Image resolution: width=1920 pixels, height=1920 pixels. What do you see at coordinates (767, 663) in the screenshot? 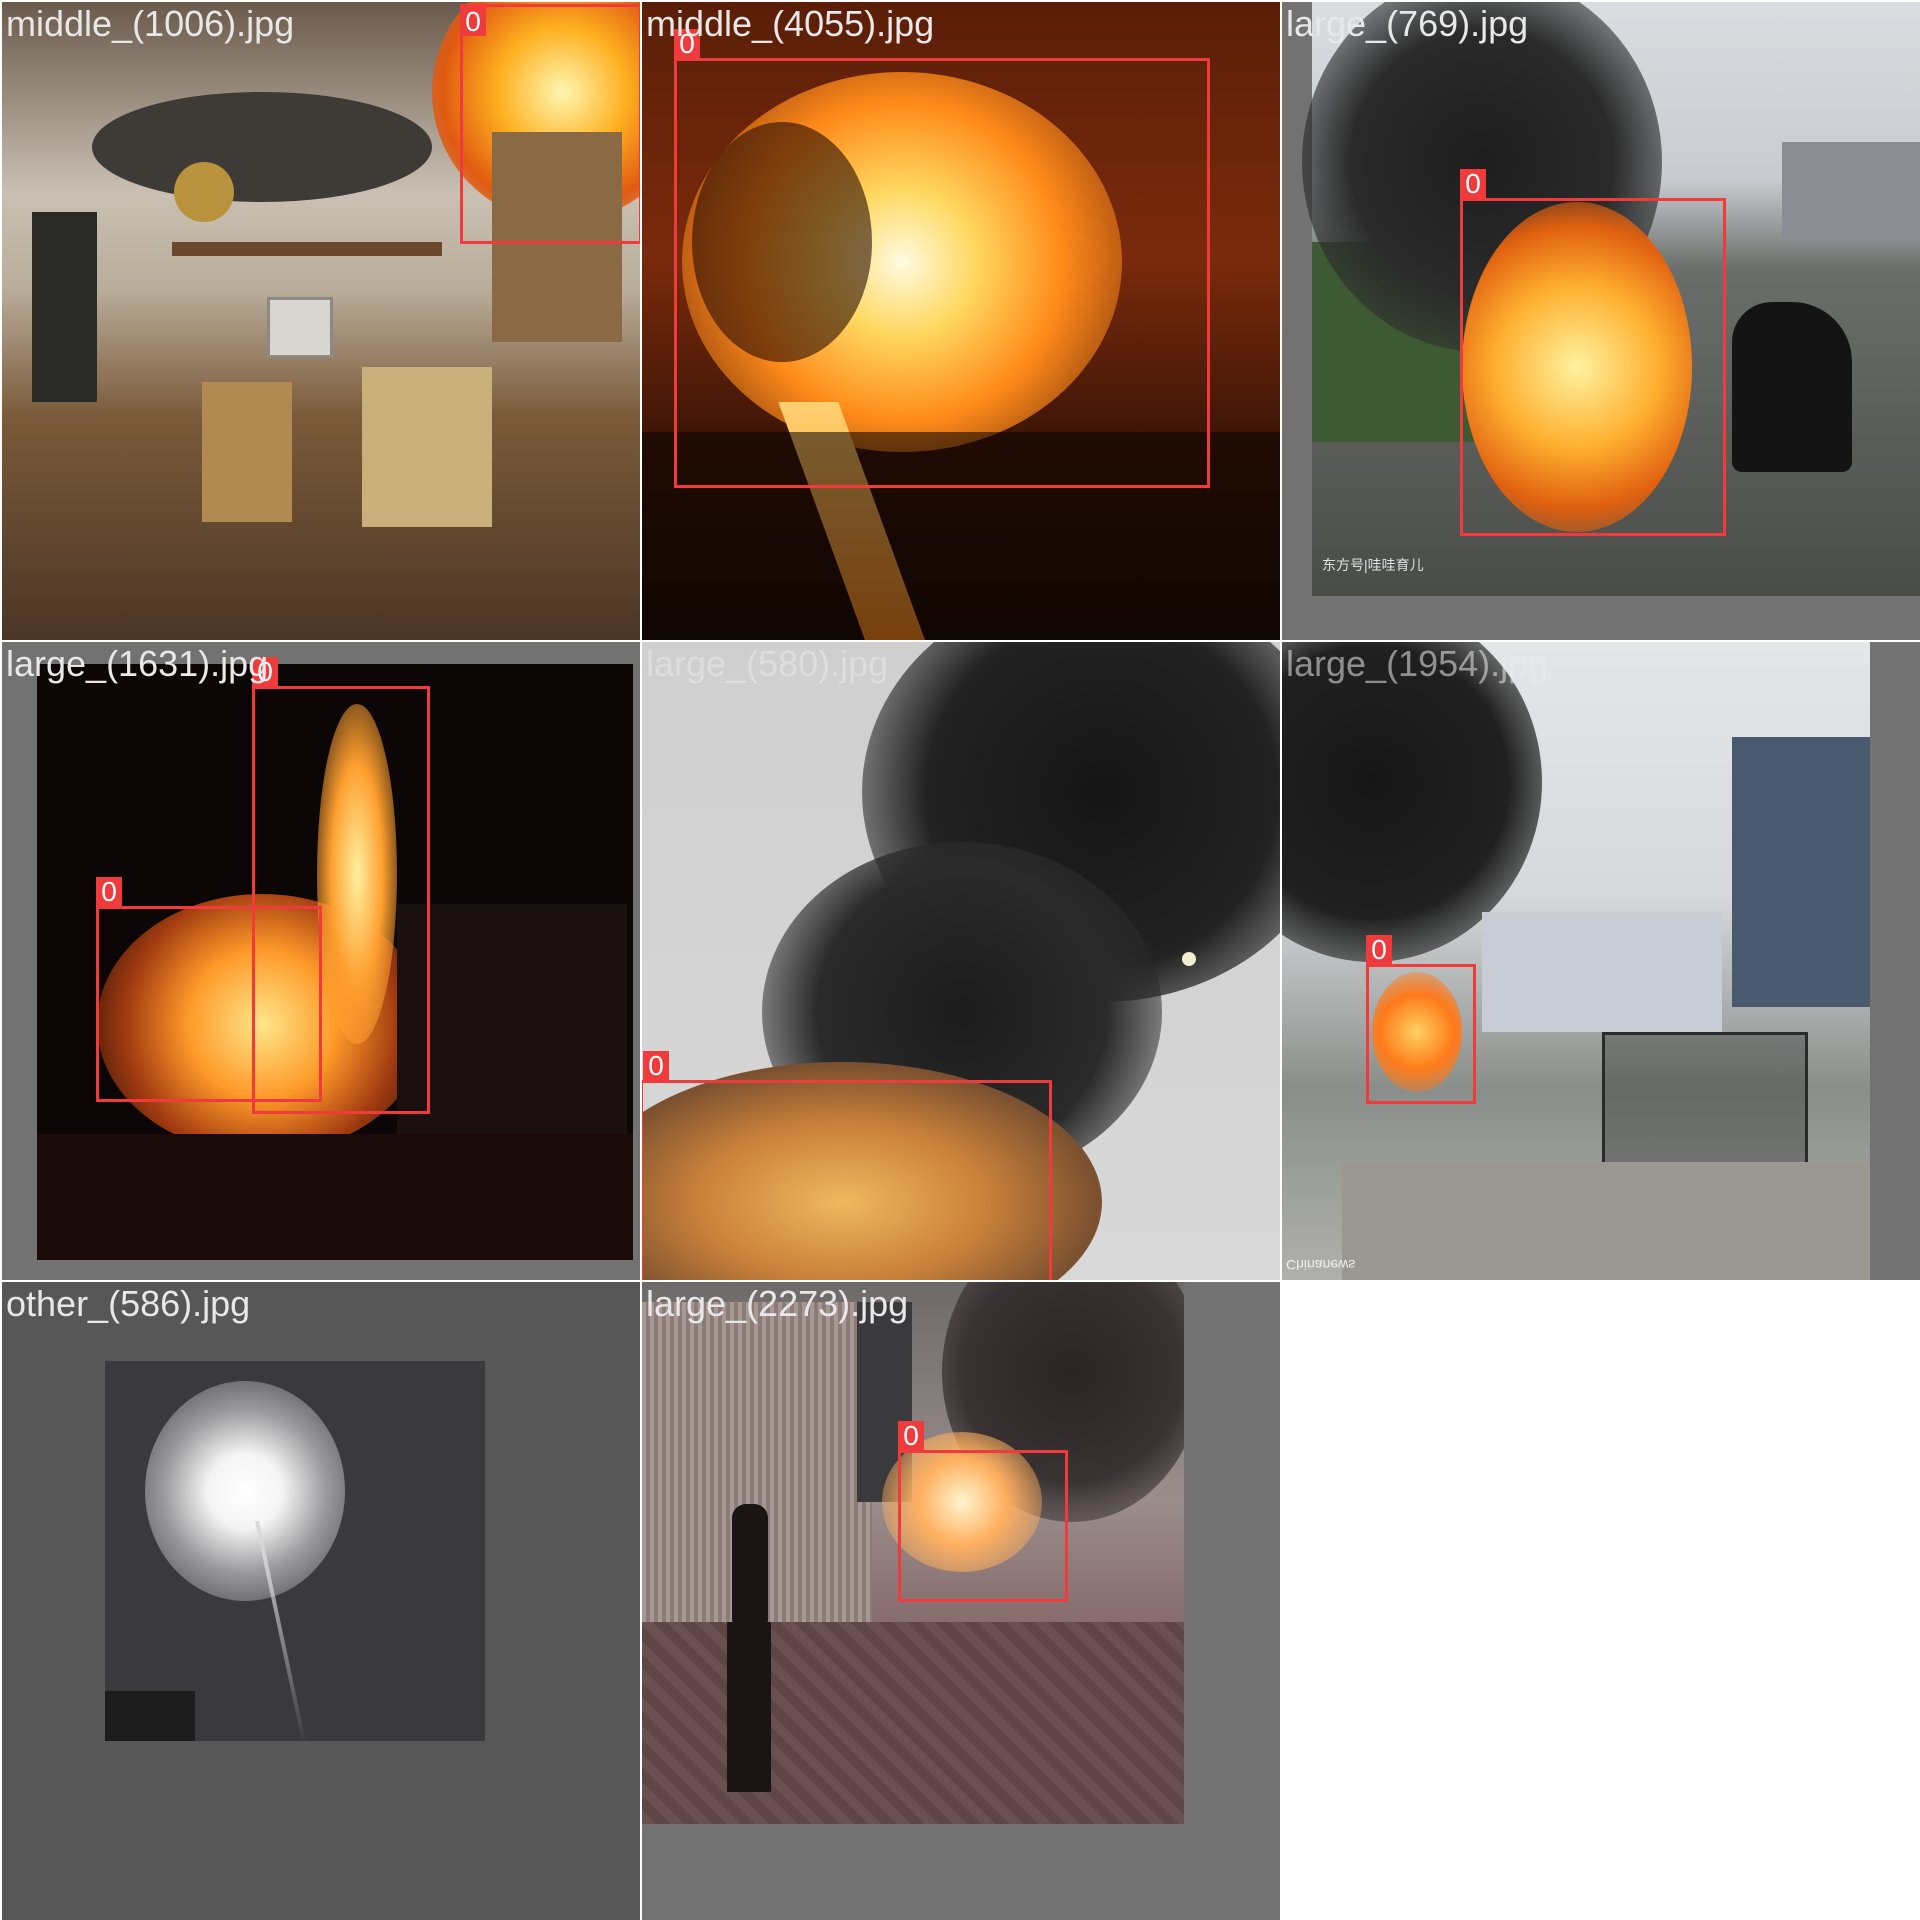
I see `tile-filename: large_(580).jpg` at bounding box center [767, 663].